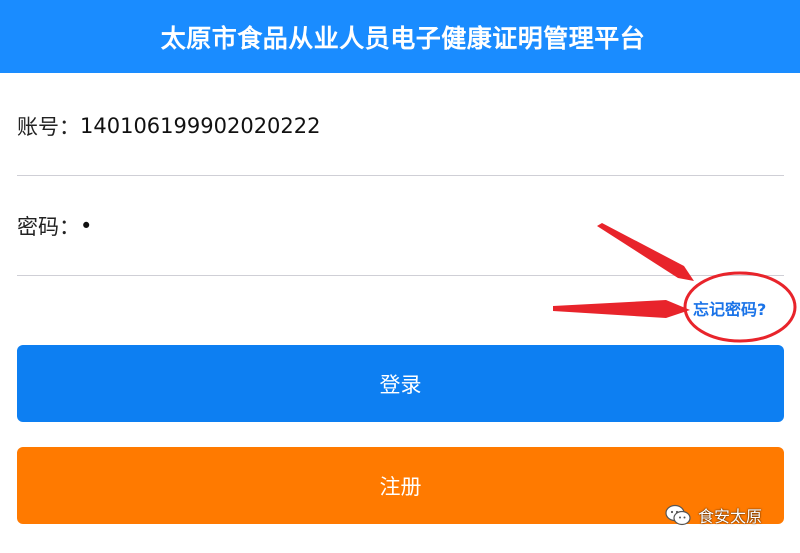  What do you see at coordinates (86, 226) in the screenshot?
I see `password-input: •` at bounding box center [86, 226].